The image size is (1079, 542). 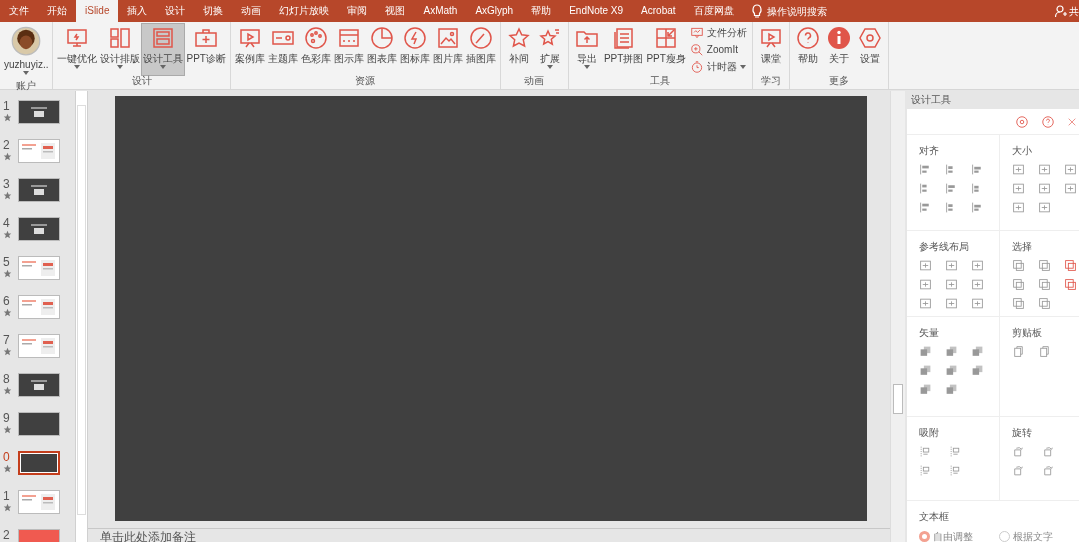 I want to click on ribbon-button: 课堂, so click(x=770, y=49).